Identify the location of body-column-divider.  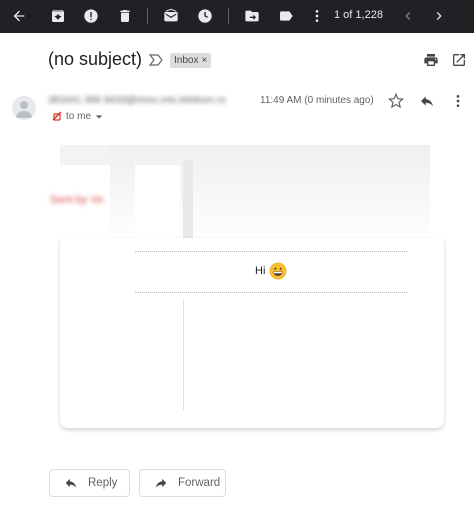
(183, 355).